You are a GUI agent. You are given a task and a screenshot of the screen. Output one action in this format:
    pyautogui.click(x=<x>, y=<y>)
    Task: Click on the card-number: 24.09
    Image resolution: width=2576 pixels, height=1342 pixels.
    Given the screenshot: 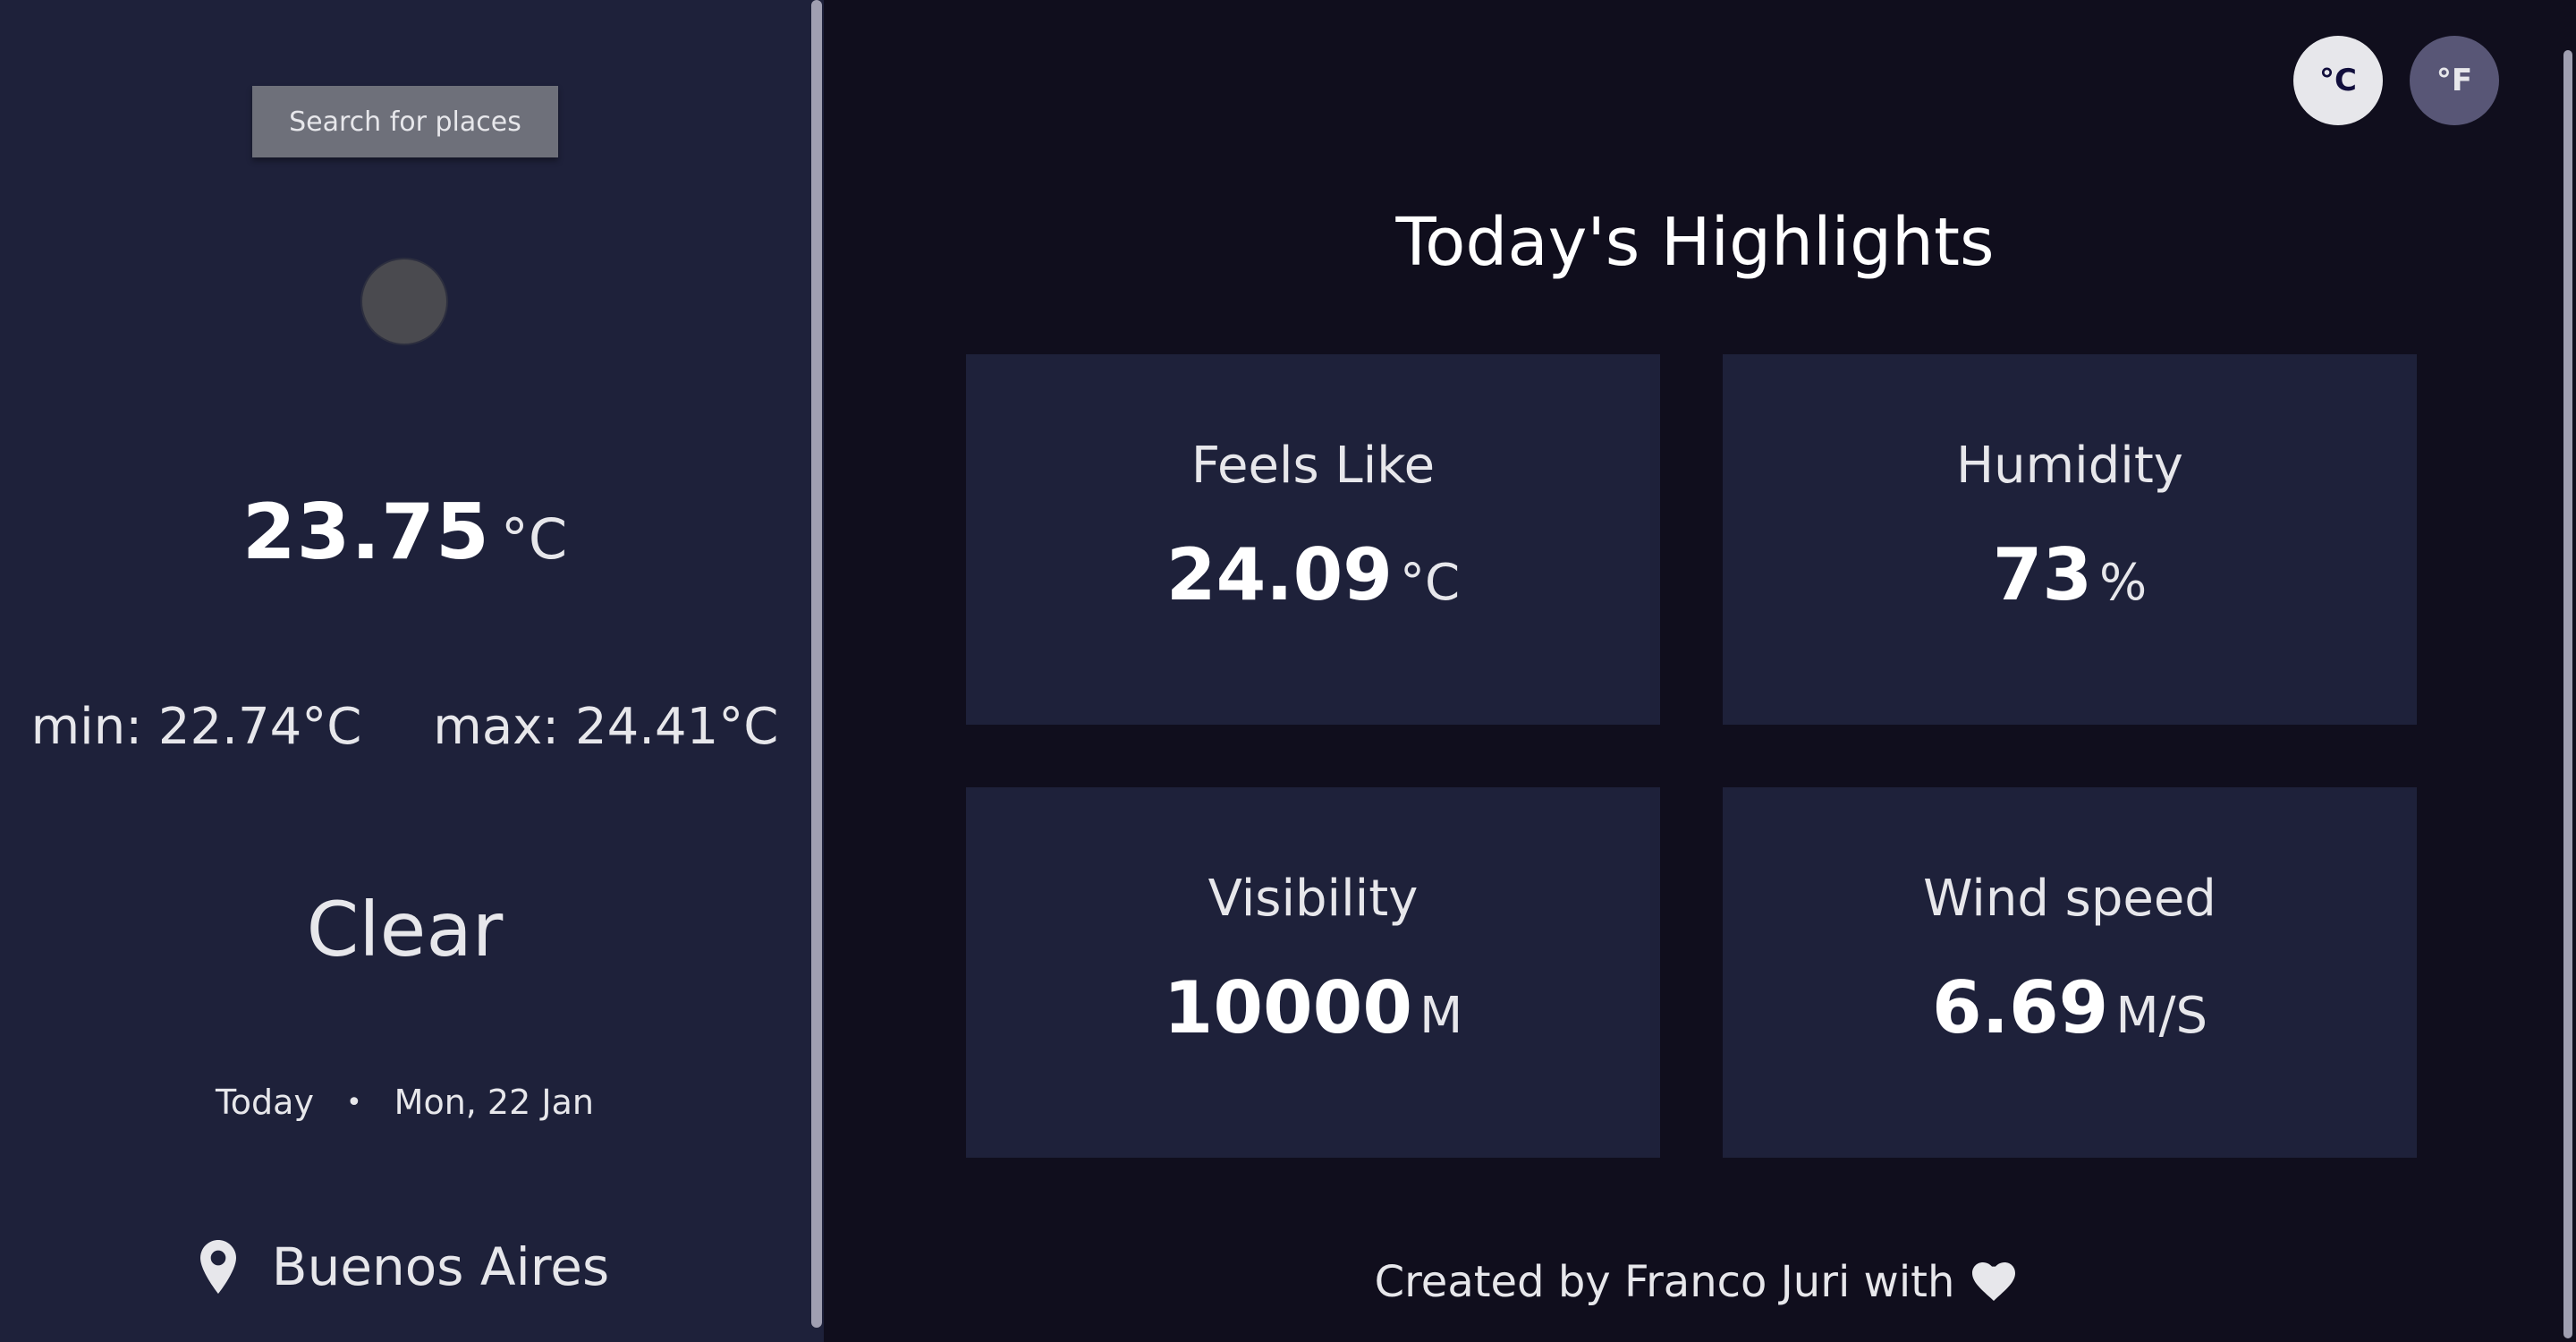 What is the action you would take?
    pyautogui.click(x=1279, y=574)
    